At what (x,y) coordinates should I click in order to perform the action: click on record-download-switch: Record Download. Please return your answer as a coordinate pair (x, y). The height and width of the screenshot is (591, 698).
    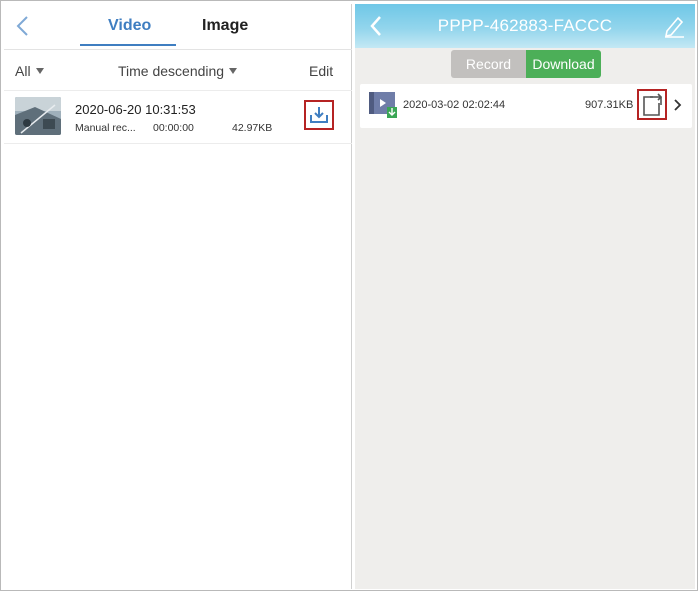
    Looking at the image, I should click on (526, 64).